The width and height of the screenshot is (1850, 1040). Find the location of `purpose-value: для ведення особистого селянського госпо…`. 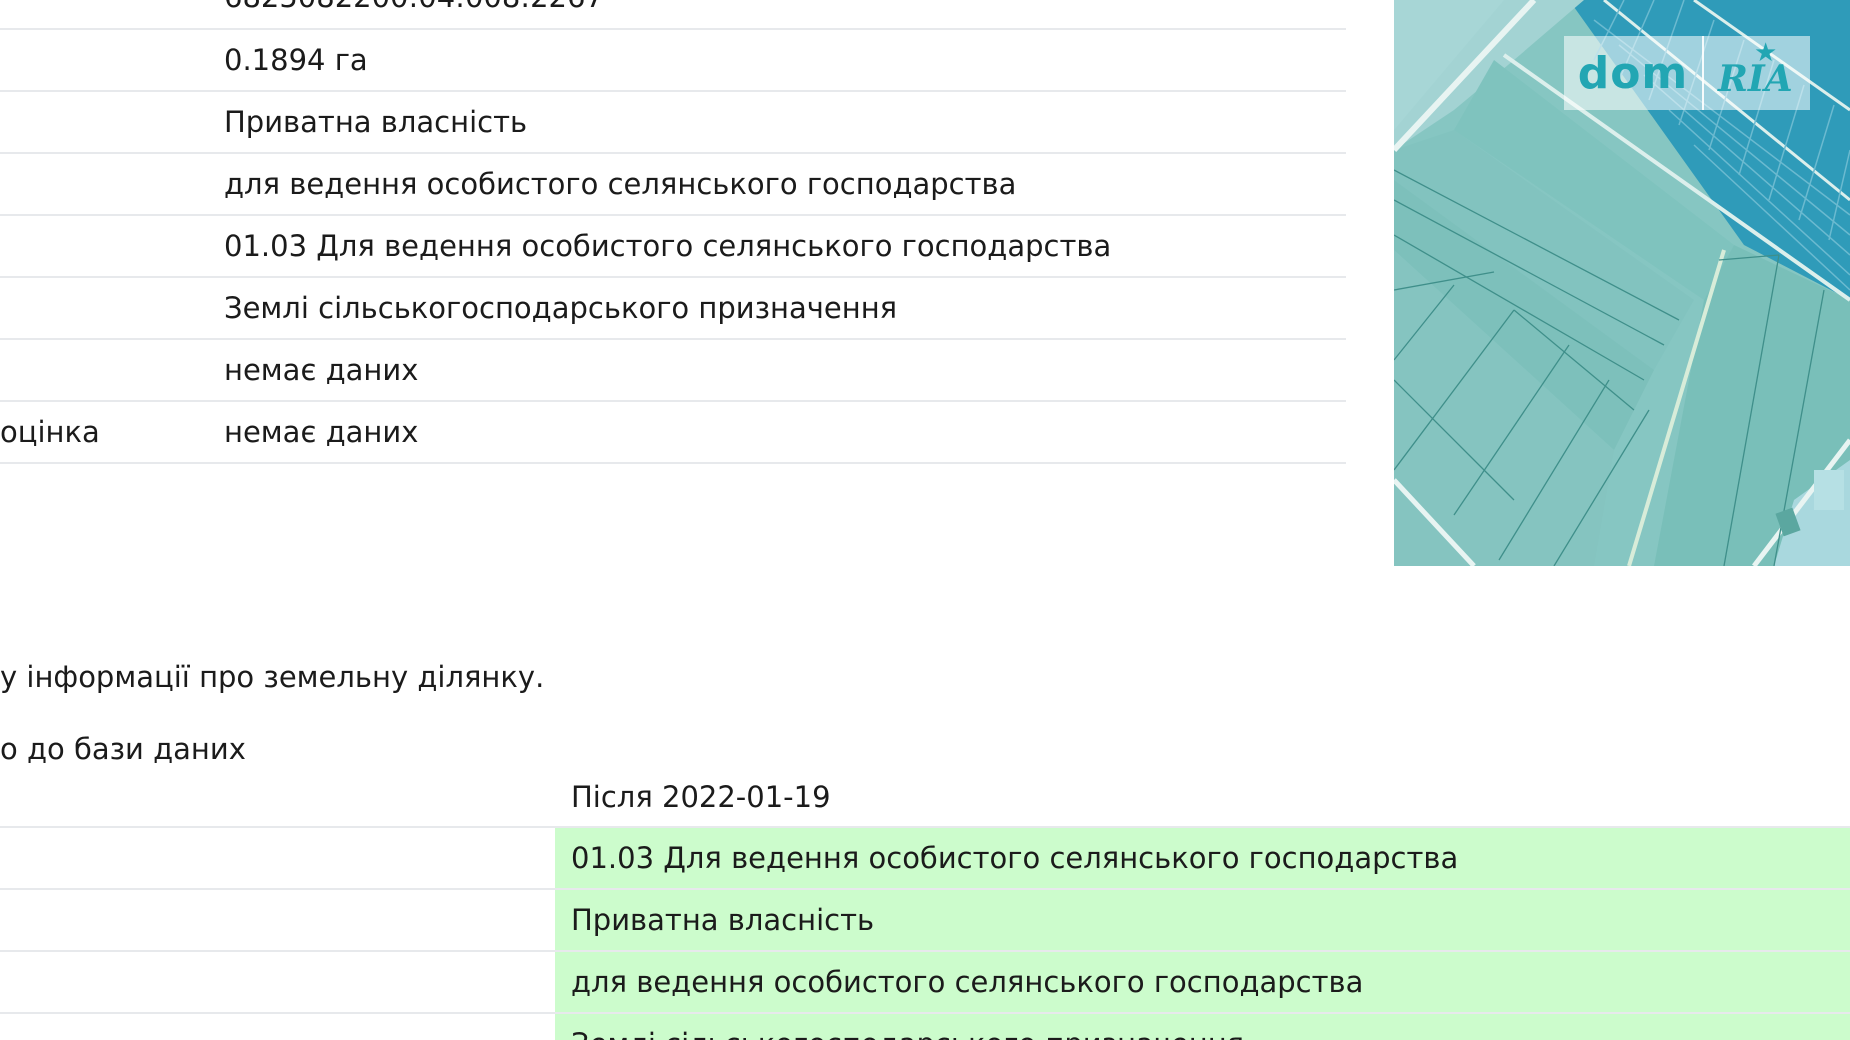

purpose-value: для ведення особистого селянського госпо… is located at coordinates (620, 184).